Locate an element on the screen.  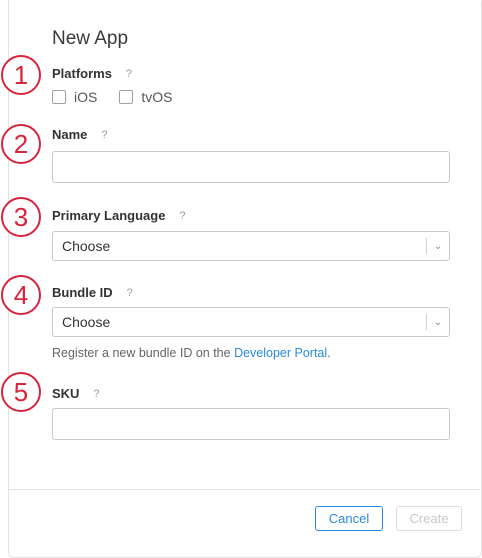
cancel-button: Cancel is located at coordinates (349, 518).